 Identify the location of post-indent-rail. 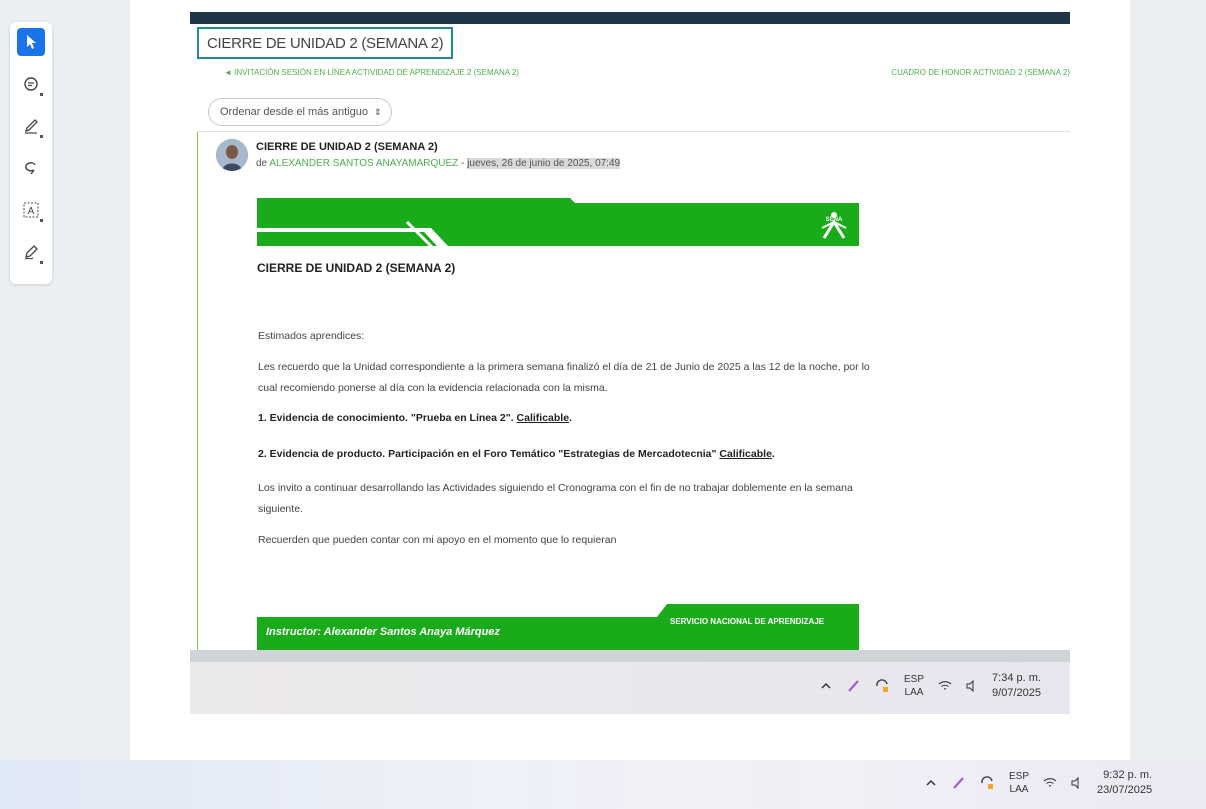
(197, 397).